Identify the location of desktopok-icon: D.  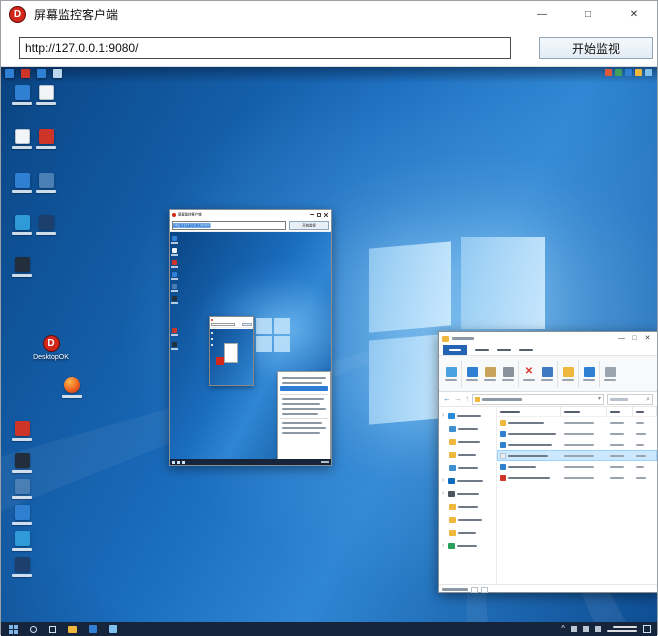
(51, 343).